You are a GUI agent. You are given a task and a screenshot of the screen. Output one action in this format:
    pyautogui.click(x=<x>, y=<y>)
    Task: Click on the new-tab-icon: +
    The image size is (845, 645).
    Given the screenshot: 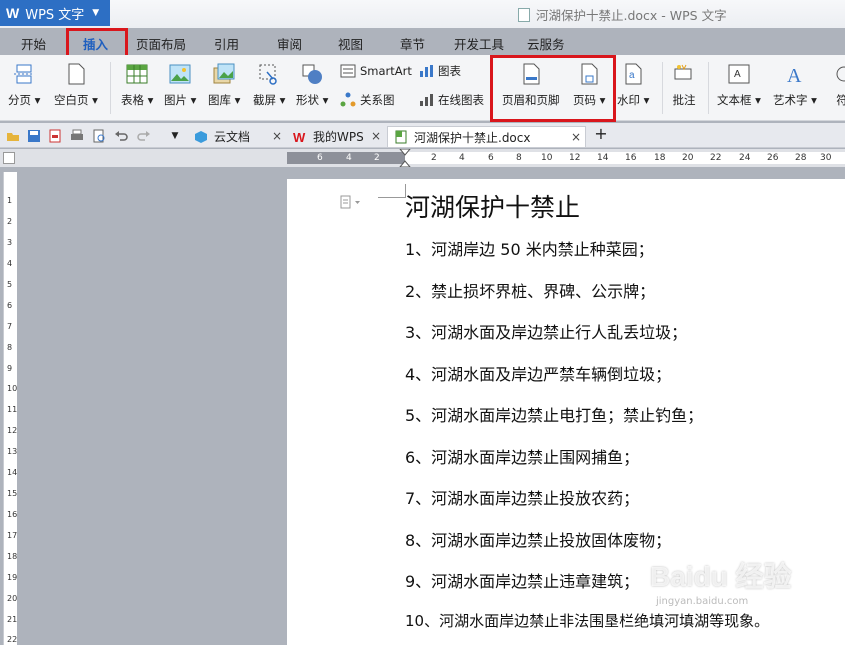 What is the action you would take?
    pyautogui.click(x=601, y=133)
    